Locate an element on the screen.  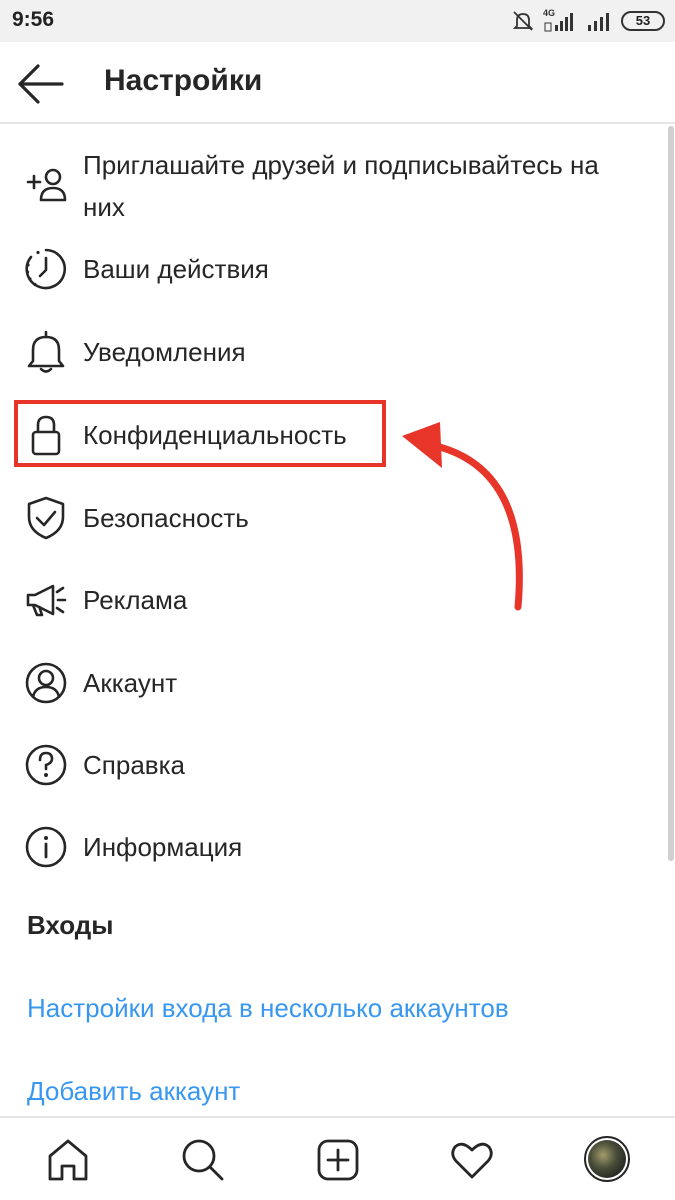
shield-check-icon is located at coordinates (46, 518).